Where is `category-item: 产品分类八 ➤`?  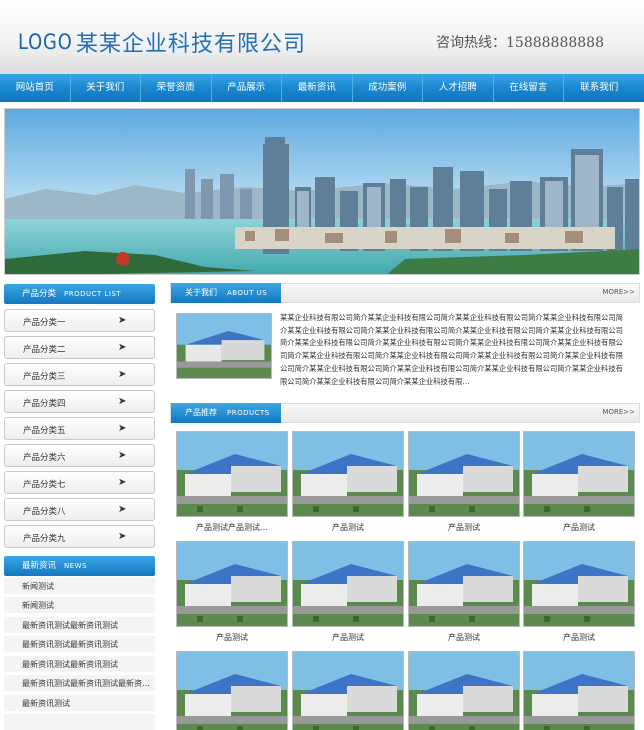
category-item: 产品分类八 ➤ is located at coordinates (79, 509).